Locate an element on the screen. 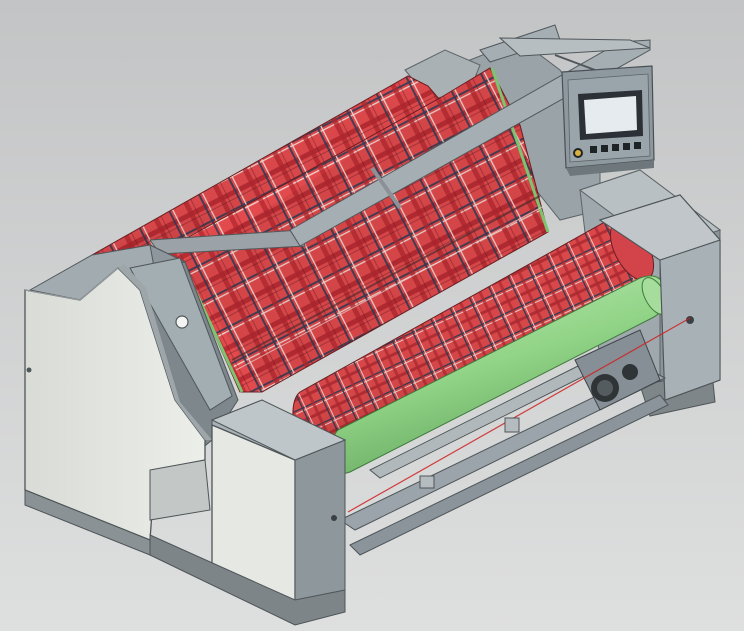 The width and height of the screenshot is (744, 631). bolt-hole-icon is located at coordinates (182, 322).